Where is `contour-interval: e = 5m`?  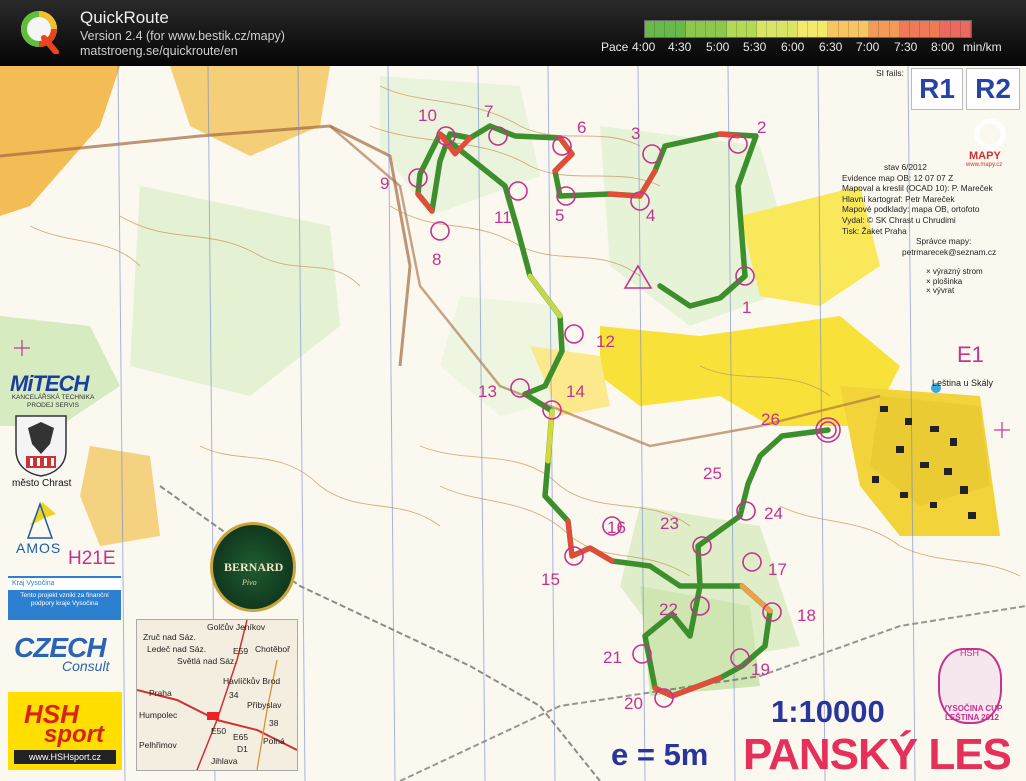 contour-interval: e = 5m is located at coordinates (660, 754).